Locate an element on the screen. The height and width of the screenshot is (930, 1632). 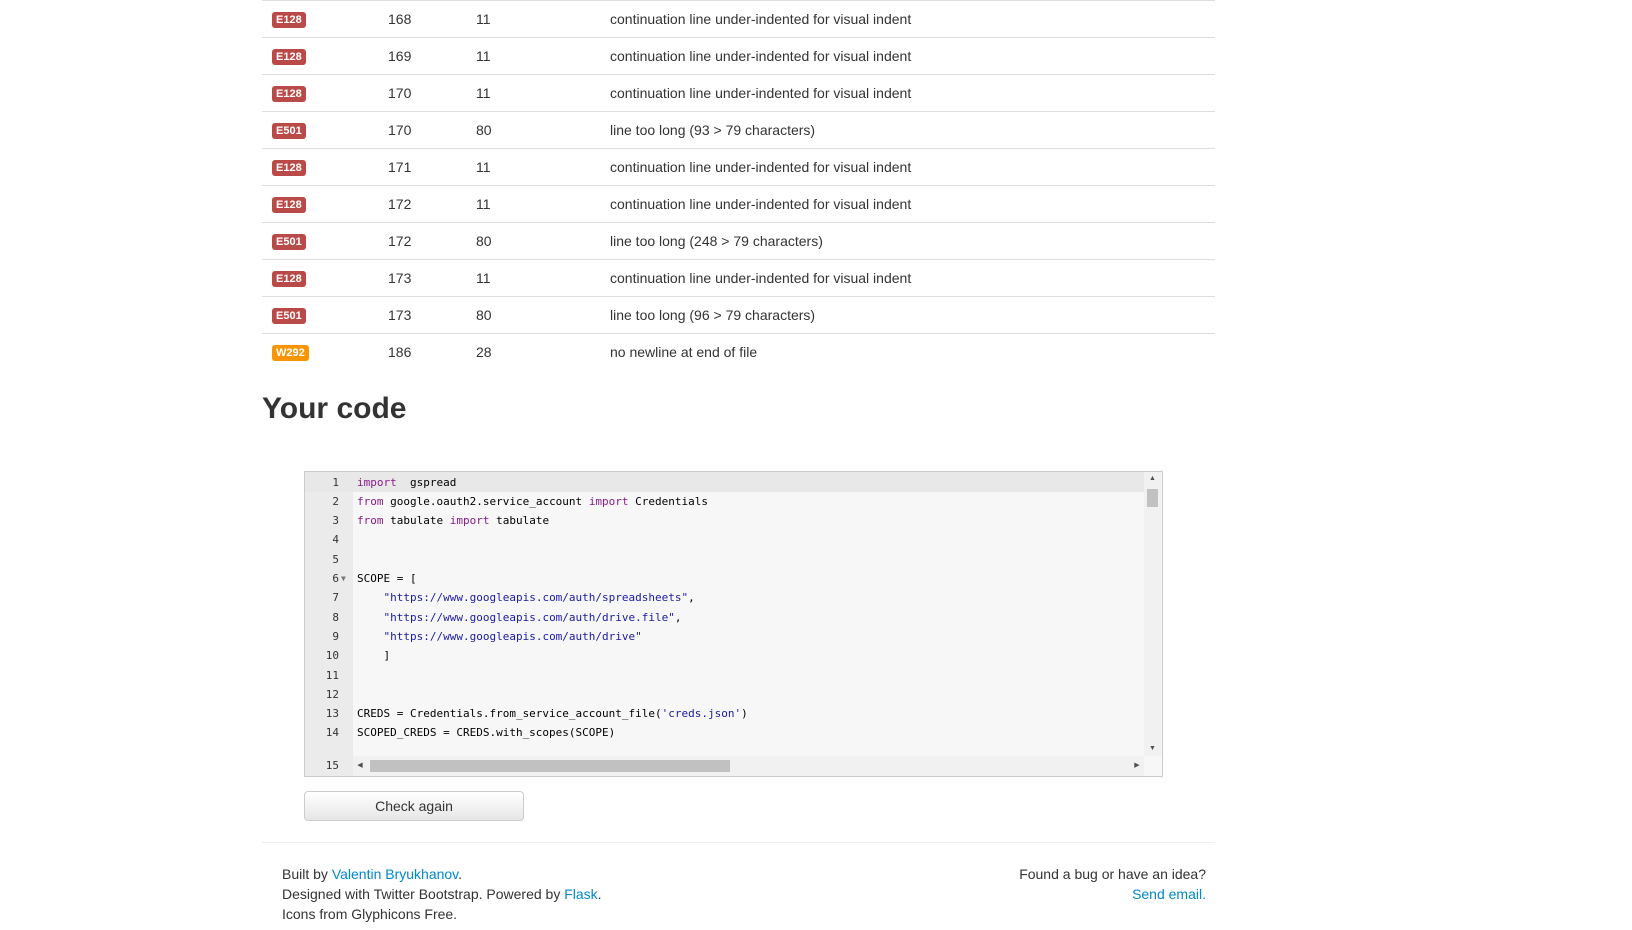
code-text: "https://www.googleapis.com/auth/drive" is located at coordinates (499, 637).